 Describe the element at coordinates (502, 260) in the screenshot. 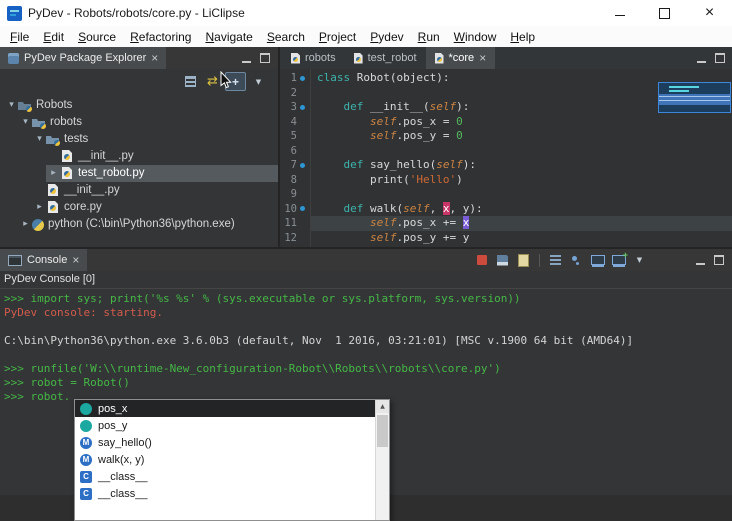

I see `save-console-output-icon` at that location.